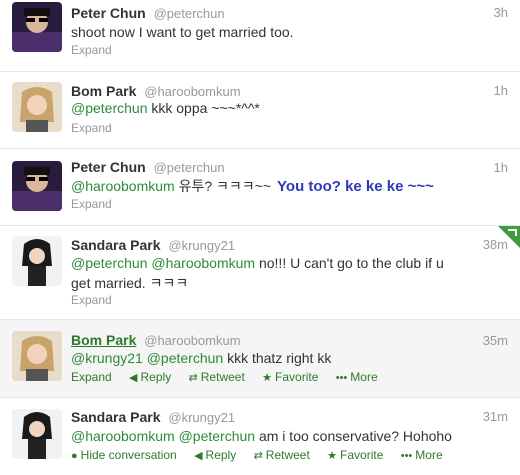  I want to click on timestamp: 3h, so click(501, 13).